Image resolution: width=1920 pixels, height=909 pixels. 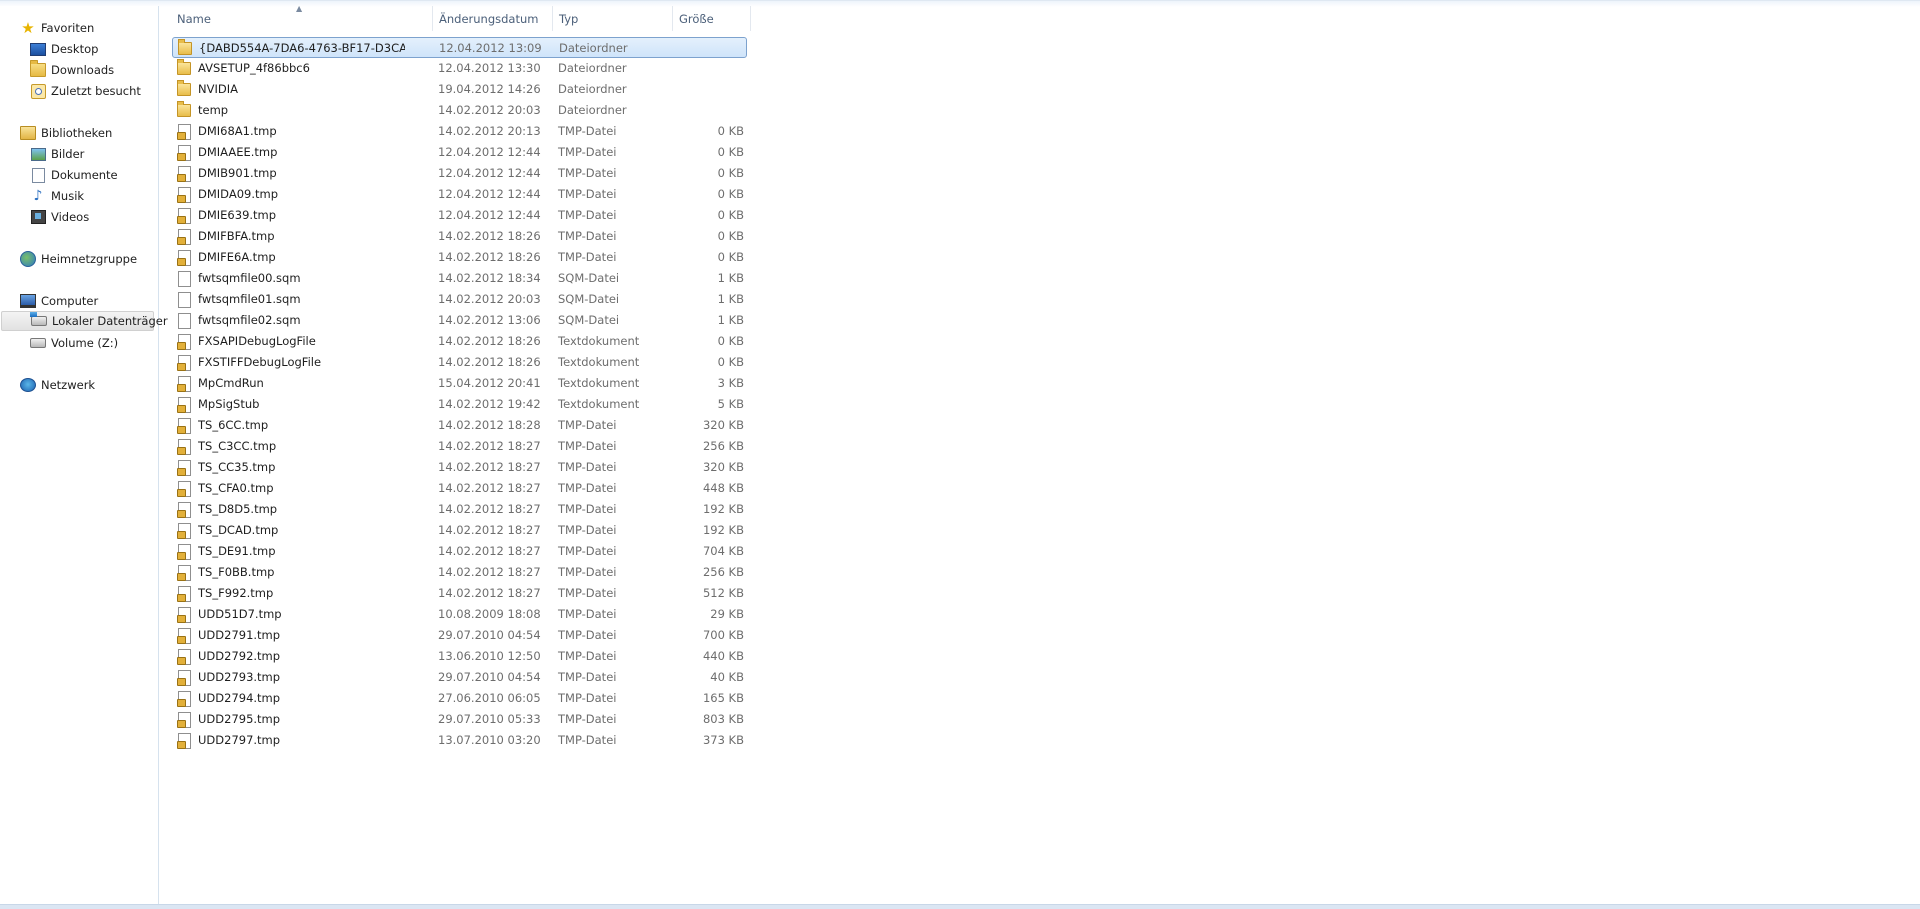 What do you see at coordinates (89, 385) in the screenshot?
I see `nav-network: Netzwerk` at bounding box center [89, 385].